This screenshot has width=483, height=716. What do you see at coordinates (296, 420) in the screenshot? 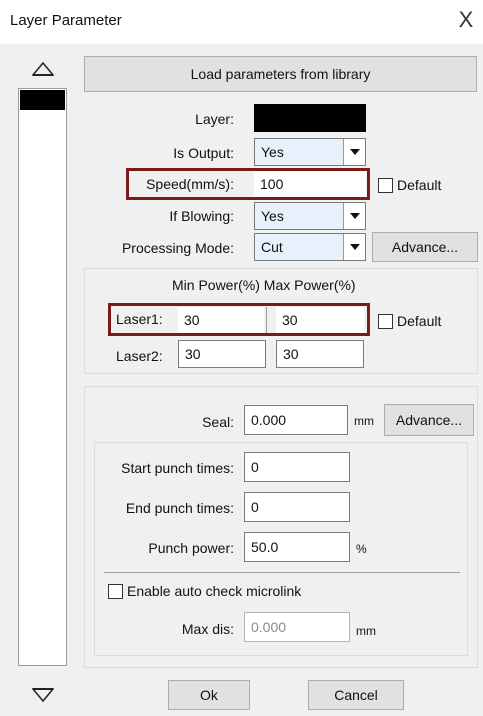
I see `seal-input: 0.000` at bounding box center [296, 420].